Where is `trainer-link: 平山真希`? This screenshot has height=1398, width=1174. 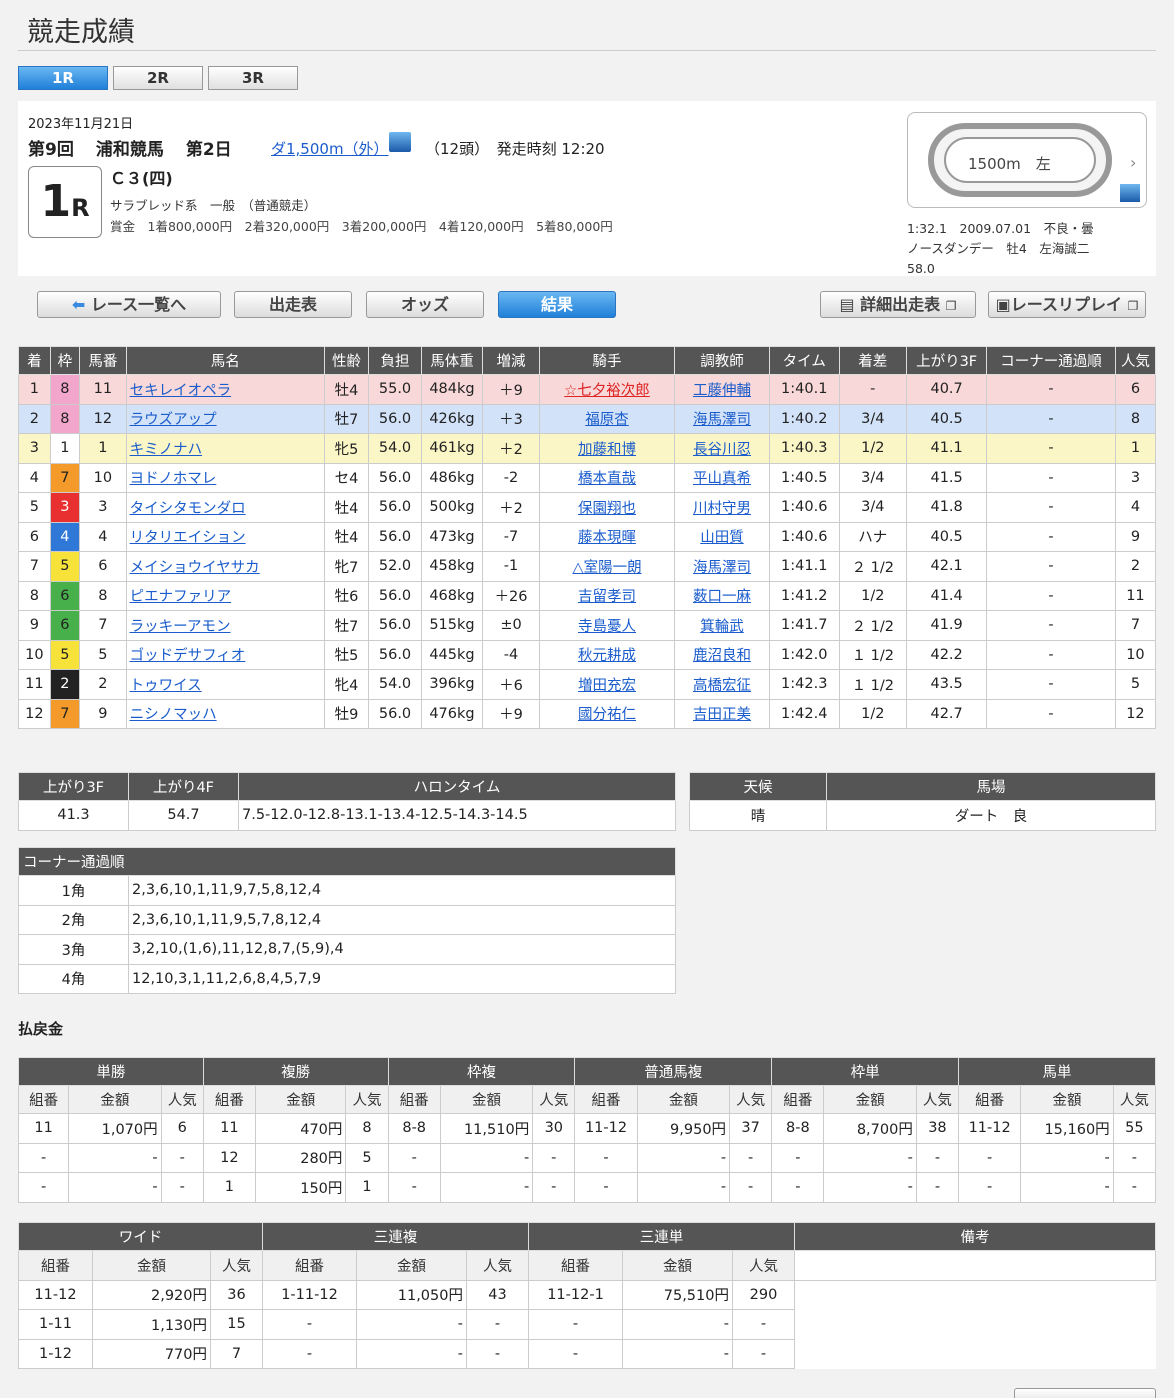
trainer-link: 平山真希 is located at coordinates (722, 479).